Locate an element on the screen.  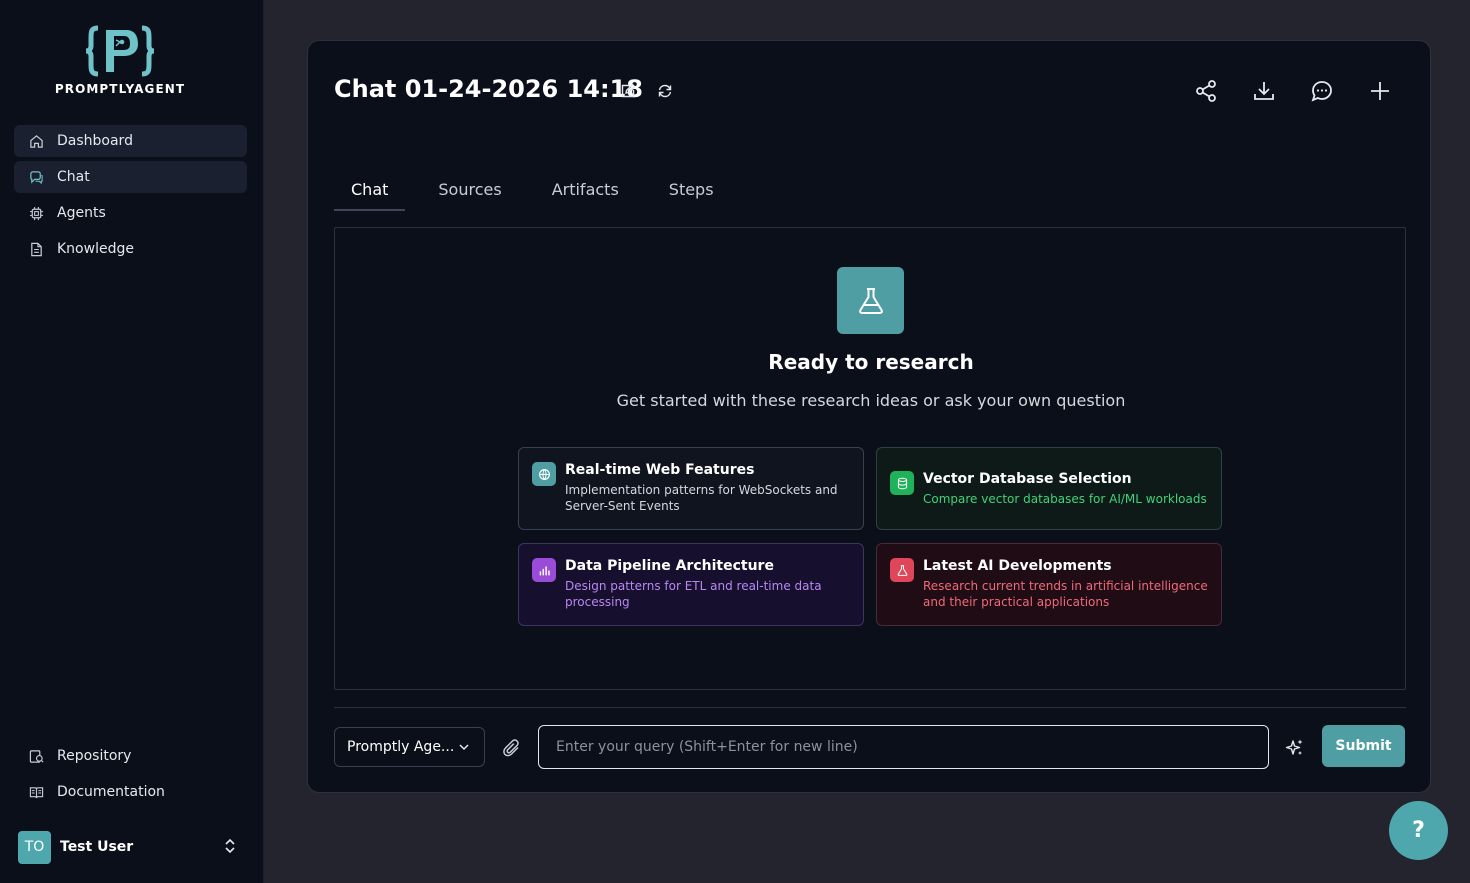
document-icon is located at coordinates (36, 249).